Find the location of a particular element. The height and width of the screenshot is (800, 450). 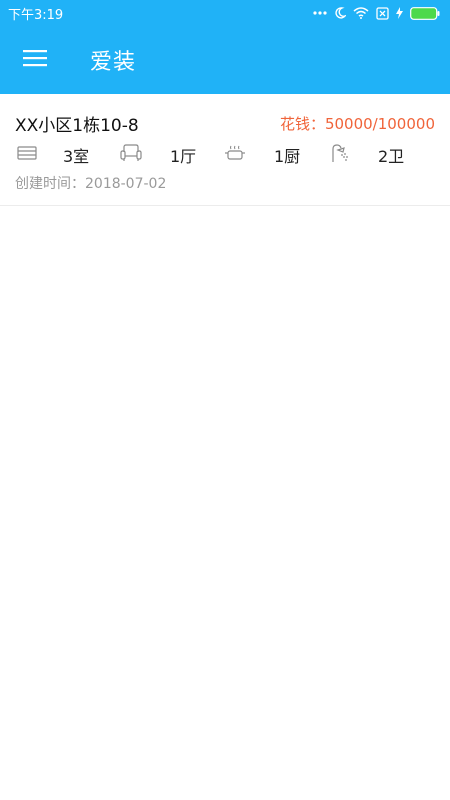

pot-icon is located at coordinates (235, 153).